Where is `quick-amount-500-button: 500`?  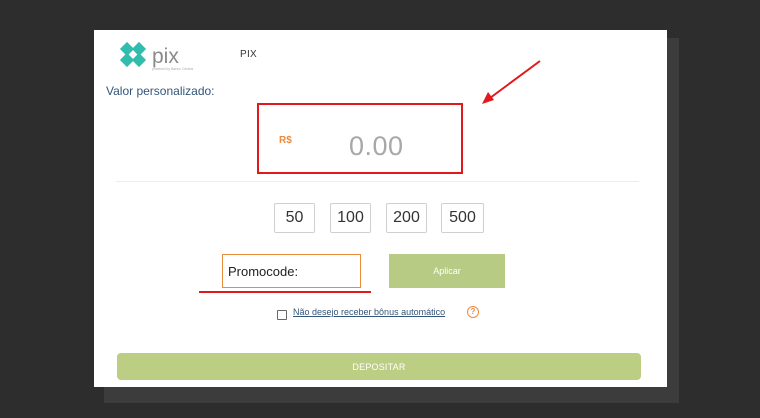
quick-amount-500-button: 500 is located at coordinates (462, 218).